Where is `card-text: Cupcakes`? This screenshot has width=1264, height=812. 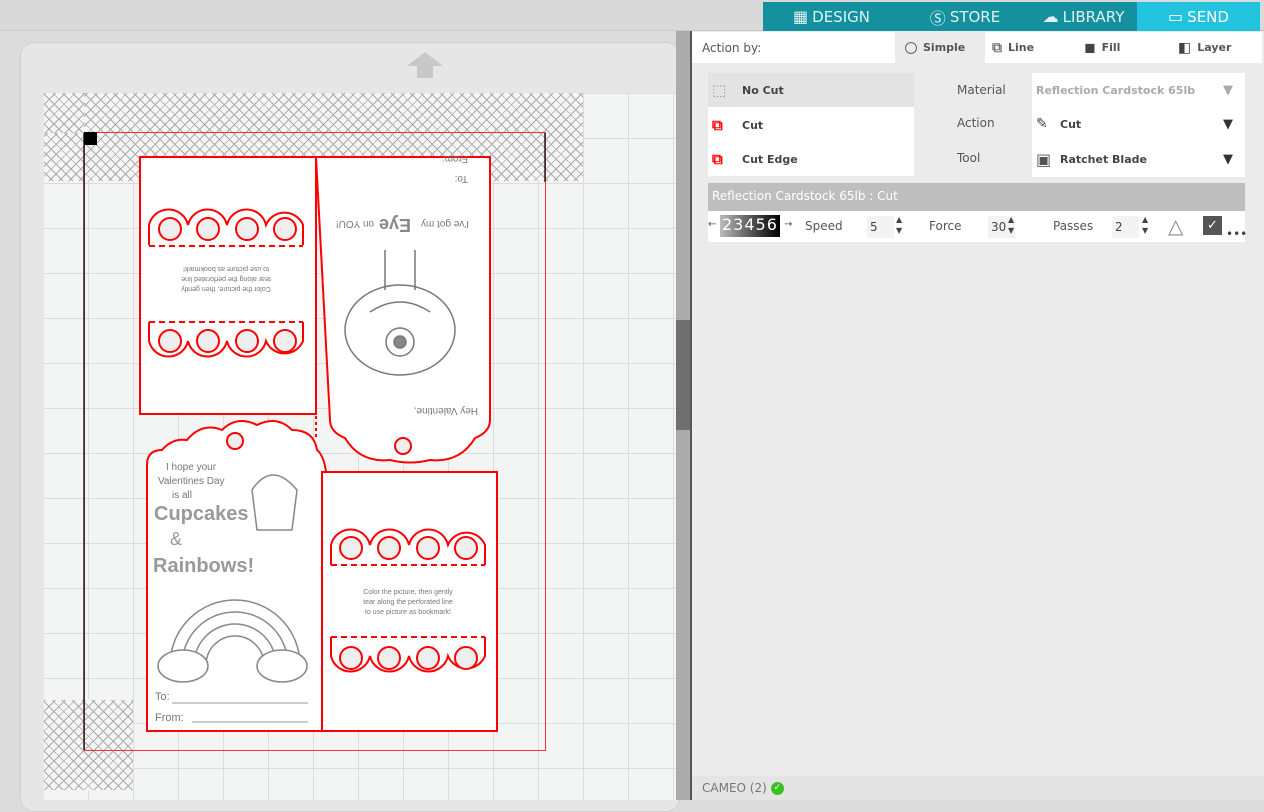
card-text: Cupcakes is located at coordinates (201, 514).